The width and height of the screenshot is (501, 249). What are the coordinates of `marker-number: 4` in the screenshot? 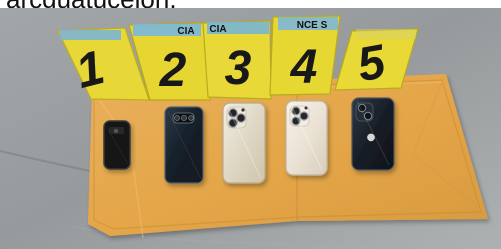 It's located at (304, 67).